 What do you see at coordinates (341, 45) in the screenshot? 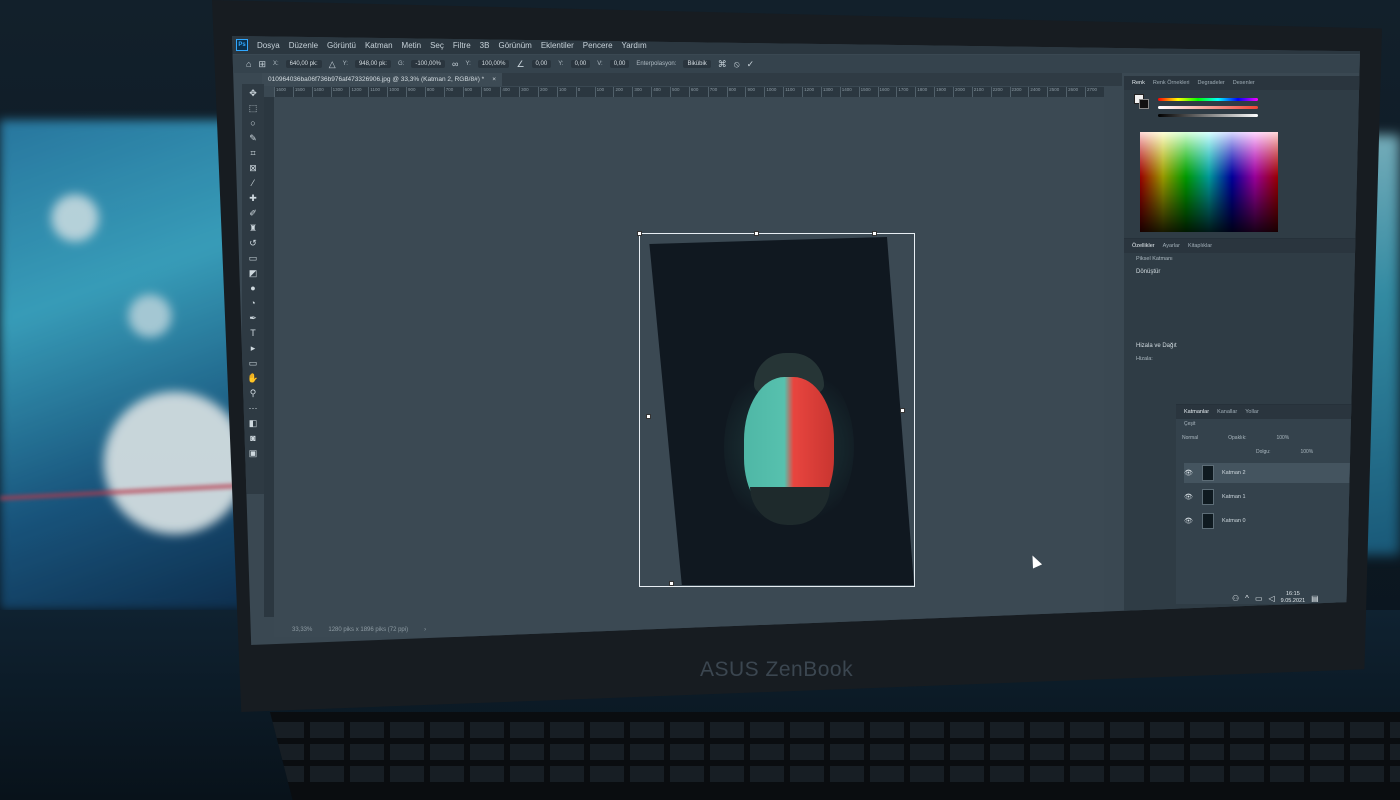
I see `menu-image: Görüntü` at bounding box center [341, 45].